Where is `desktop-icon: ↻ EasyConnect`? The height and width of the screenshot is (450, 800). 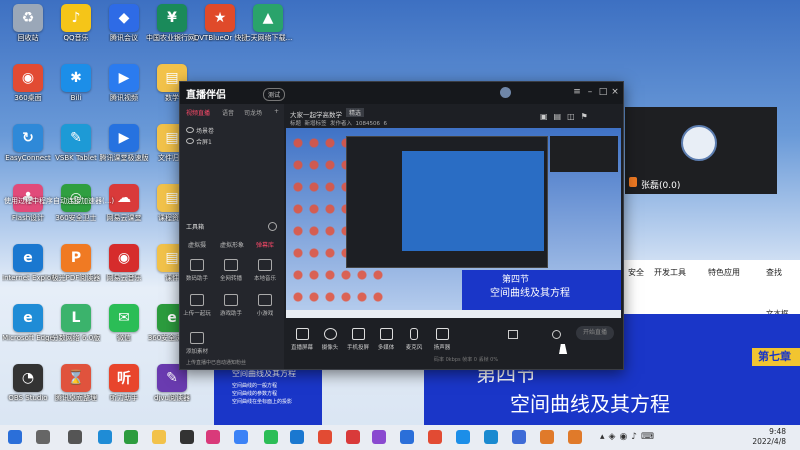 desktop-icon: ↻ EasyConnect is located at coordinates (28, 150).